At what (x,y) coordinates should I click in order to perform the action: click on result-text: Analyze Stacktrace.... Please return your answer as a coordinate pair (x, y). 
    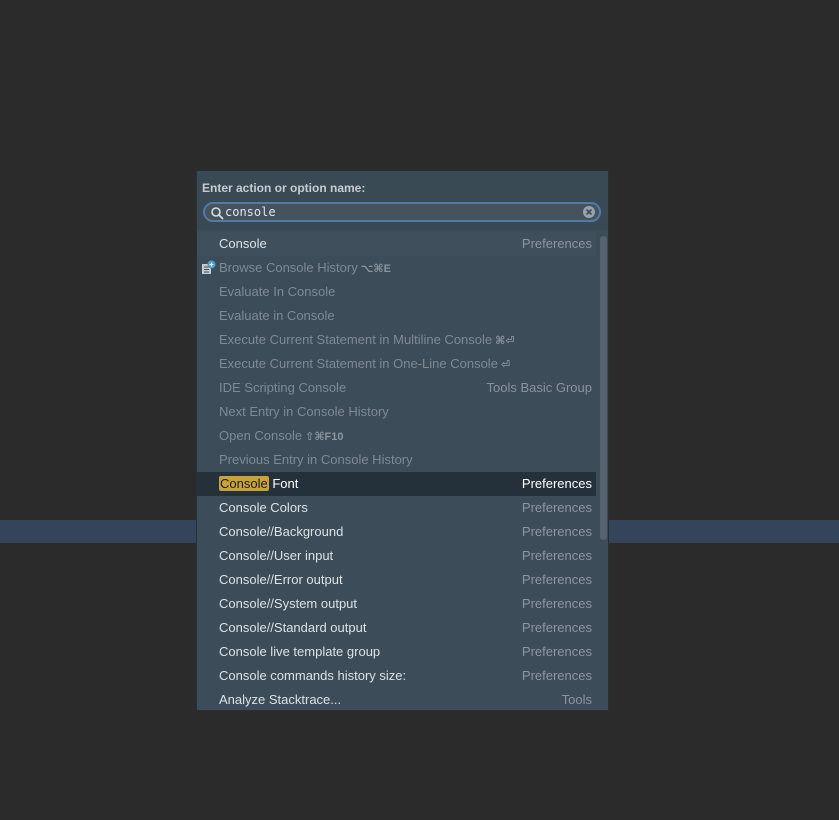
    Looking at the image, I should click on (280, 699).